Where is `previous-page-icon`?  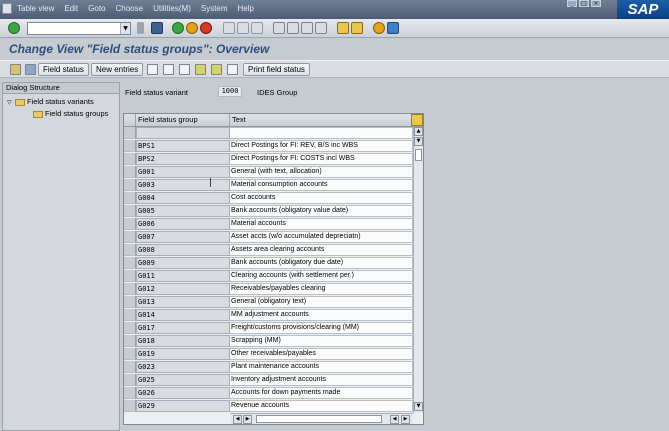 previous-page-icon is located at coordinates (293, 28).